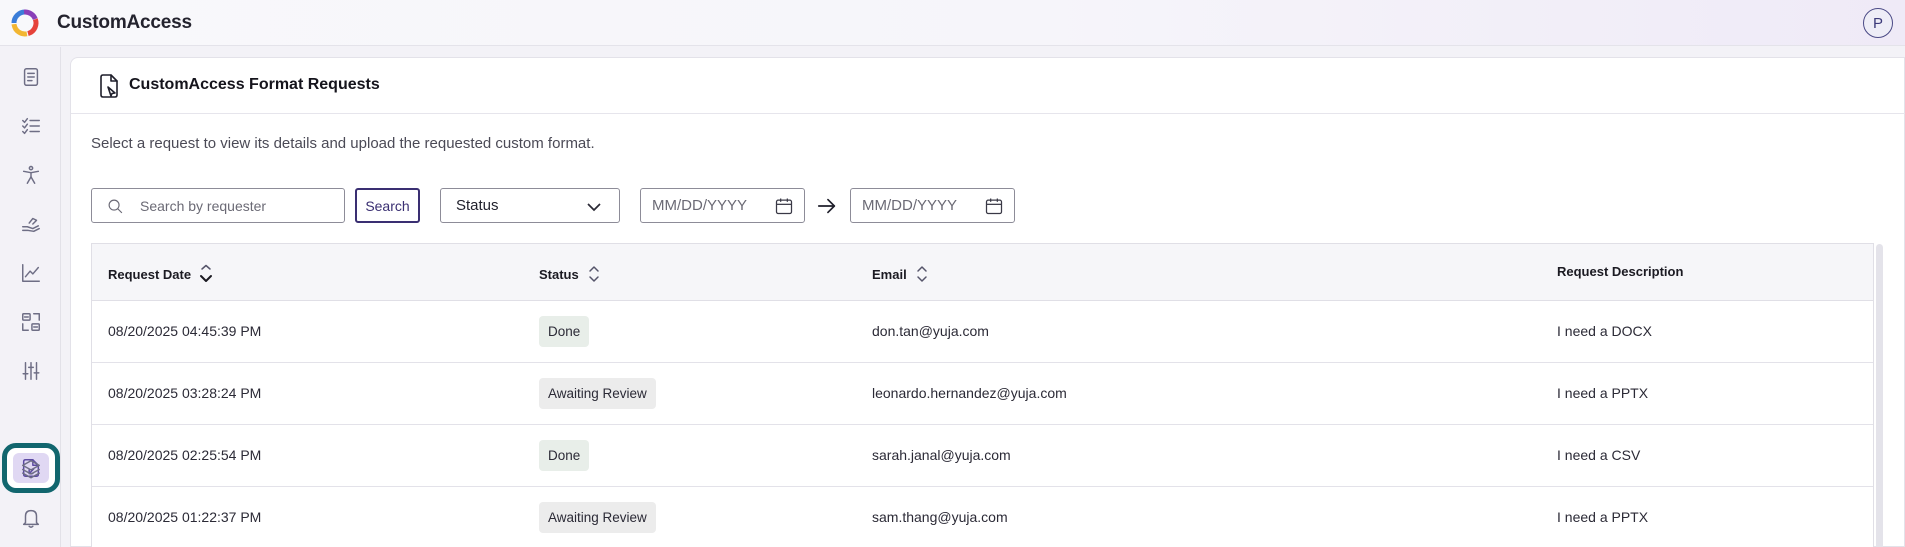 The width and height of the screenshot is (1905, 547). Describe the element at coordinates (25, 23) in the screenshot. I see `app-logo` at that location.